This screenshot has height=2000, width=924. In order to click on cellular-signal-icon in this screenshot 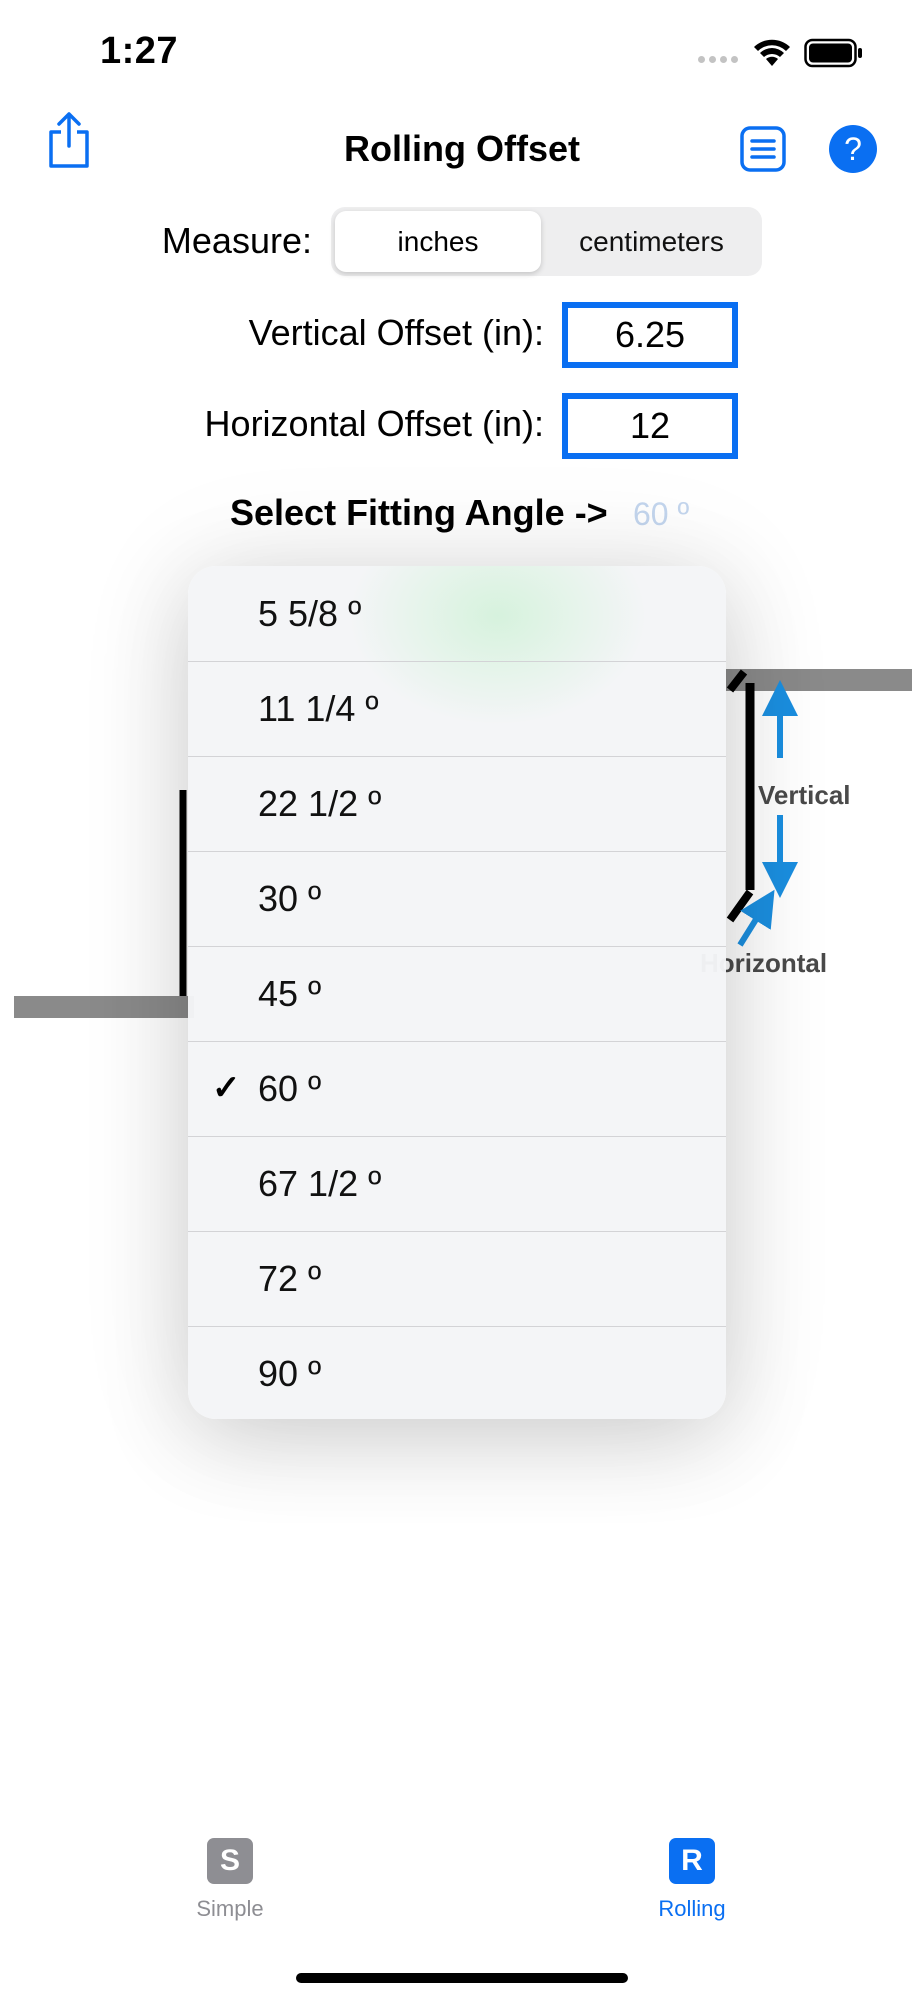, I will do `click(718, 59)`.